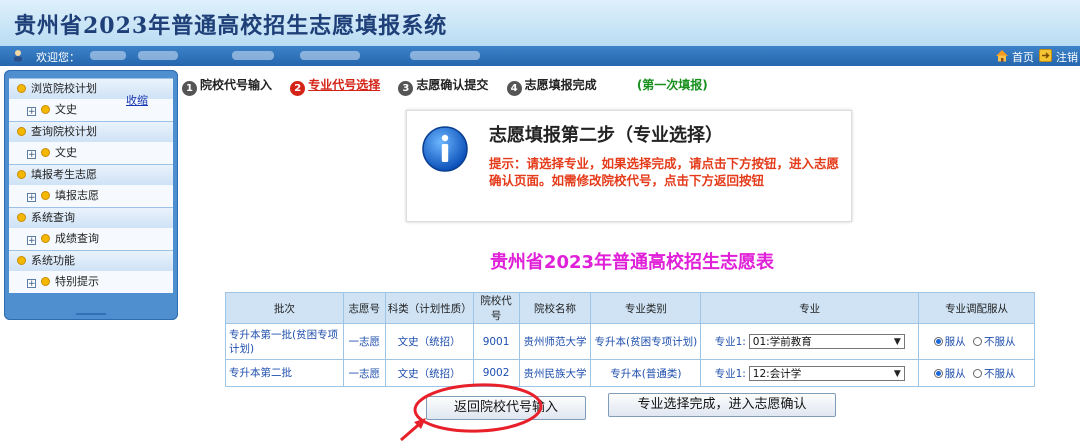 The height and width of the screenshot is (442, 1080). Describe the element at coordinates (540, 56) in the screenshot. I see `user-bar: 欢迎您： 首页 注销` at that location.